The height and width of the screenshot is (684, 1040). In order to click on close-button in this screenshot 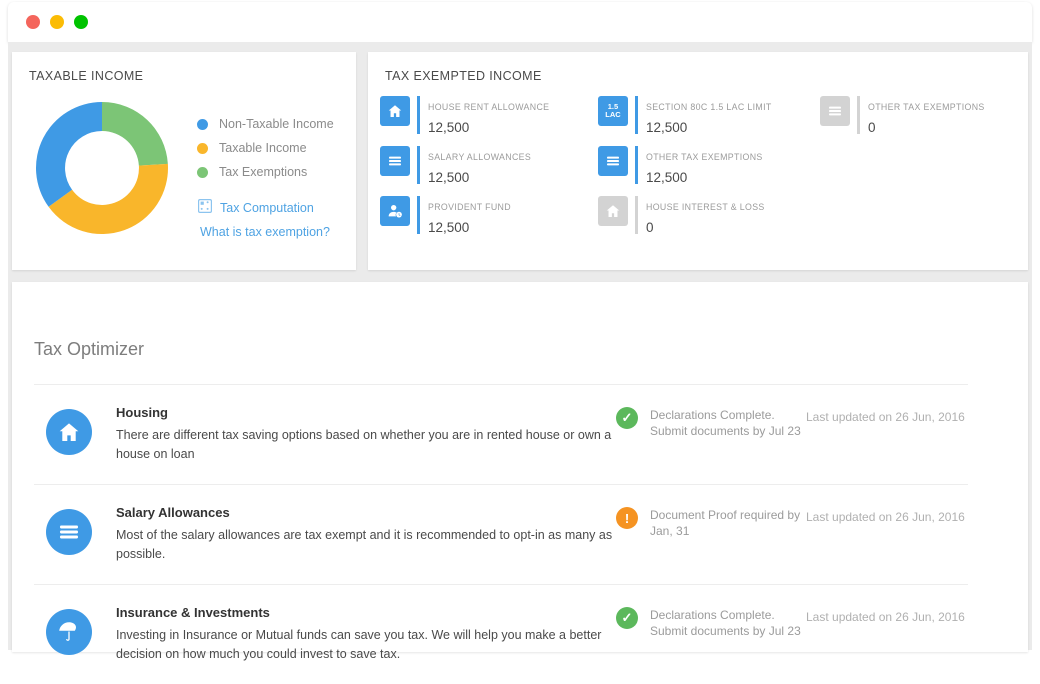, I will do `click(33, 22)`.